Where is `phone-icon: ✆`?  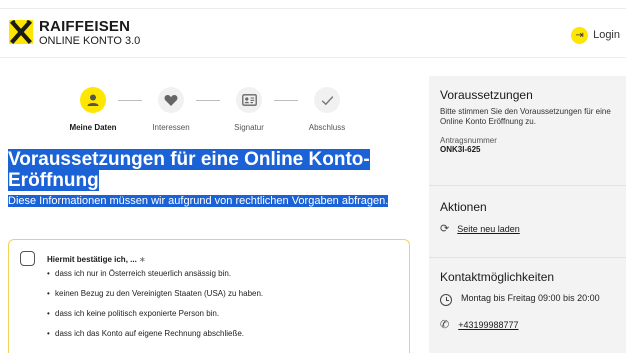
phone-icon: ✆ is located at coordinates (445, 325).